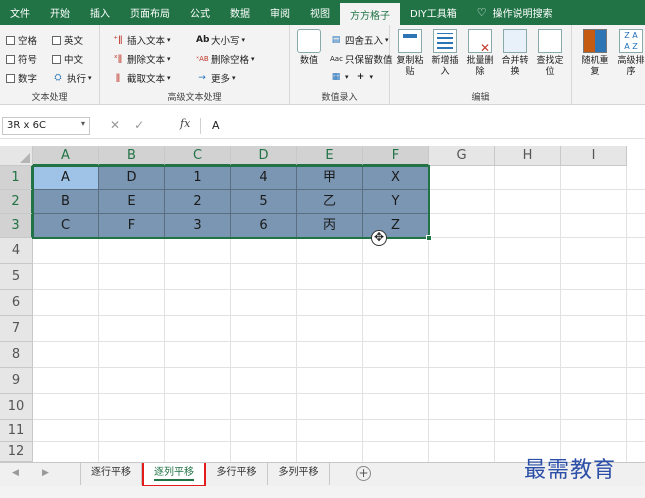 Image resolution: width=645 pixels, height=498 pixels. What do you see at coordinates (83, 123) in the screenshot?
I see `chevron-down-icon: ▾` at bounding box center [83, 123].